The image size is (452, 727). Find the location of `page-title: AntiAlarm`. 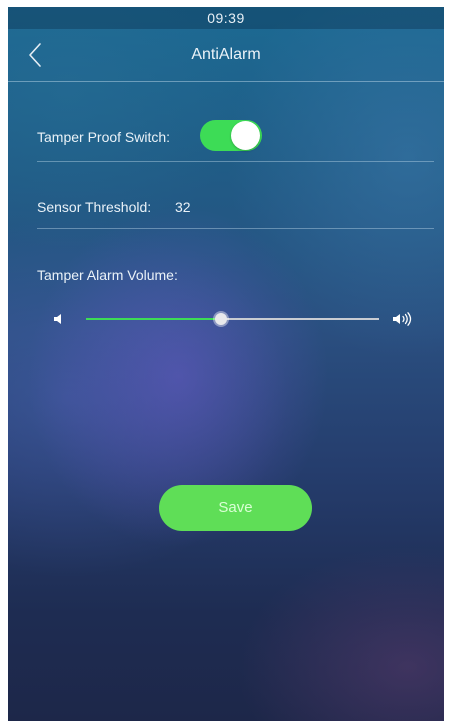

page-title: AntiAlarm is located at coordinates (226, 54).